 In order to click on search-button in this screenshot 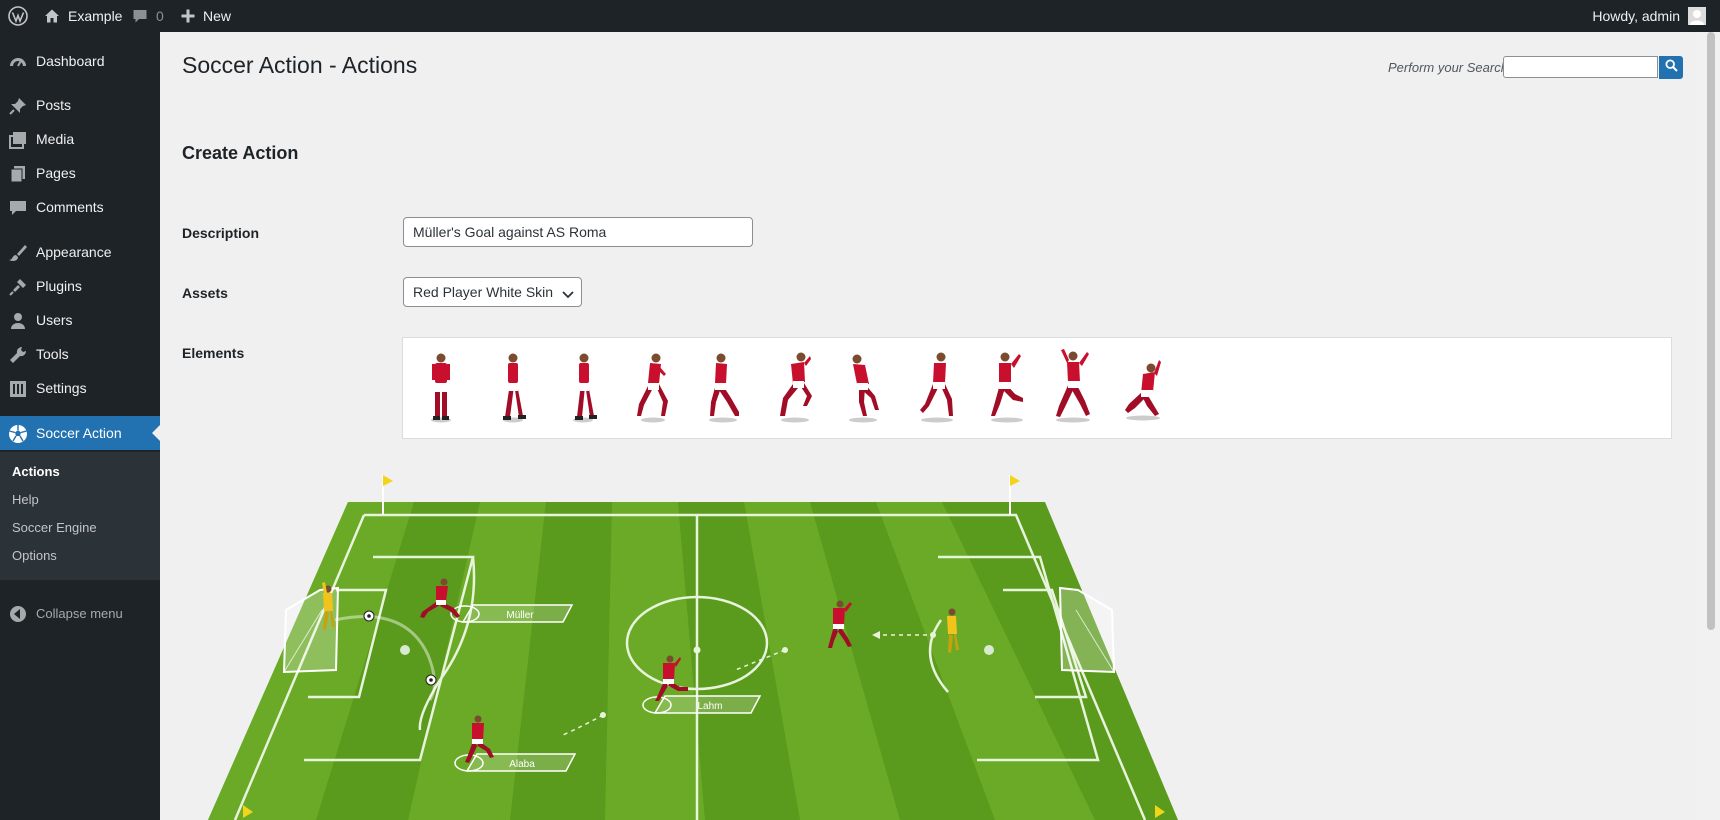, I will do `click(1671, 67)`.